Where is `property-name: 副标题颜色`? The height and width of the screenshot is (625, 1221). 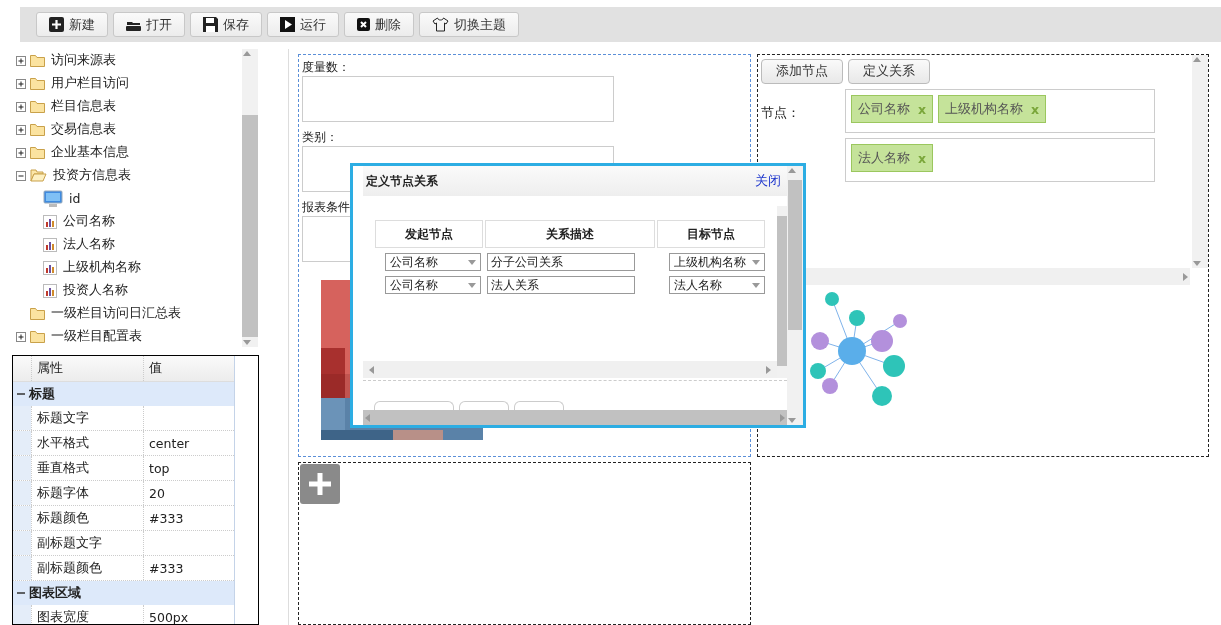 property-name: 副标题颜色 is located at coordinates (87, 568).